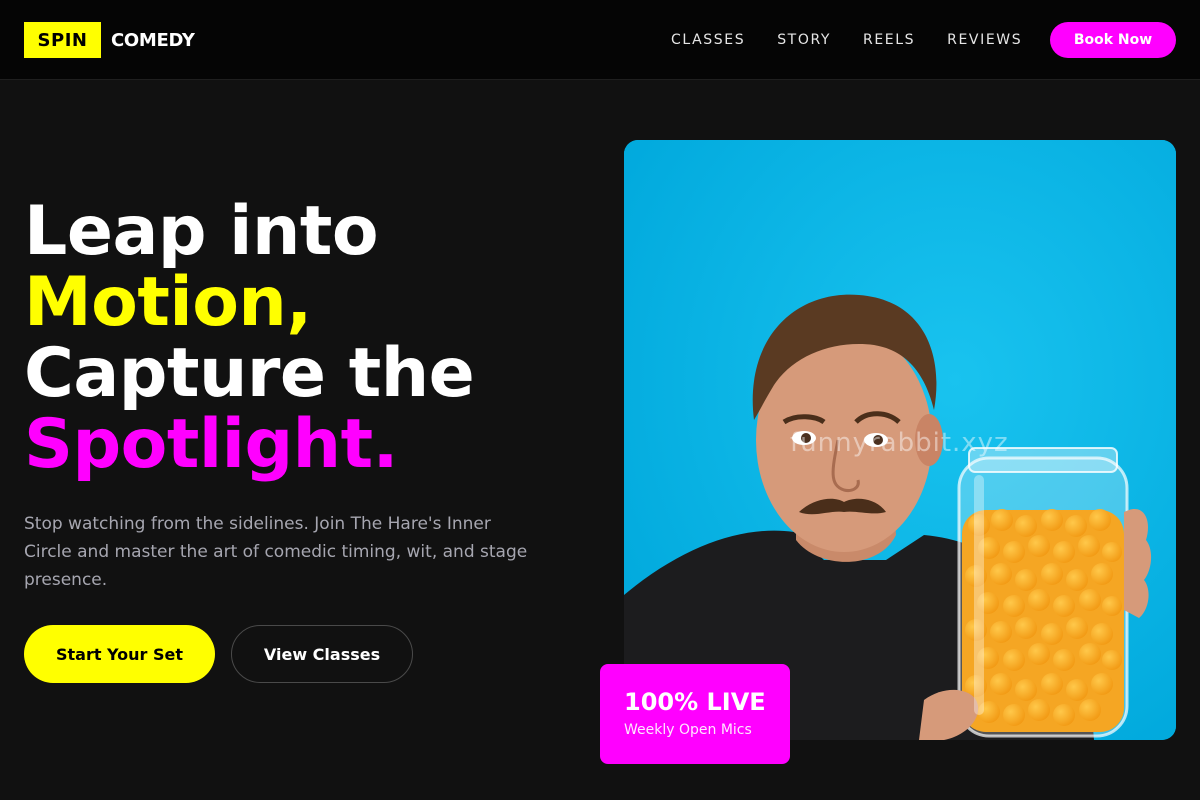 The height and width of the screenshot is (800, 1200). I want to click on main-nav: CLASSES STORY REELS REVIEWS, so click(846, 40).